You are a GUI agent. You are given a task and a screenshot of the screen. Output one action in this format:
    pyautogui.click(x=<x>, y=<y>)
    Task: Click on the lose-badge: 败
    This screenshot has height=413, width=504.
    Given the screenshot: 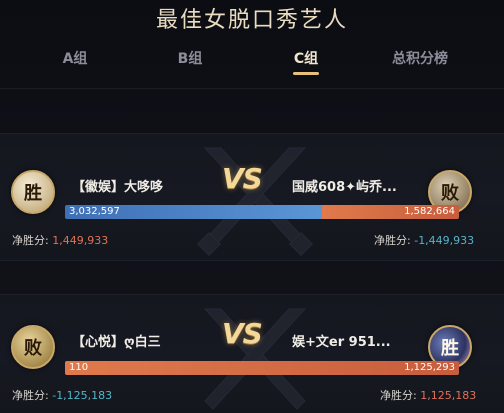 What is the action you would take?
    pyautogui.click(x=33, y=347)
    